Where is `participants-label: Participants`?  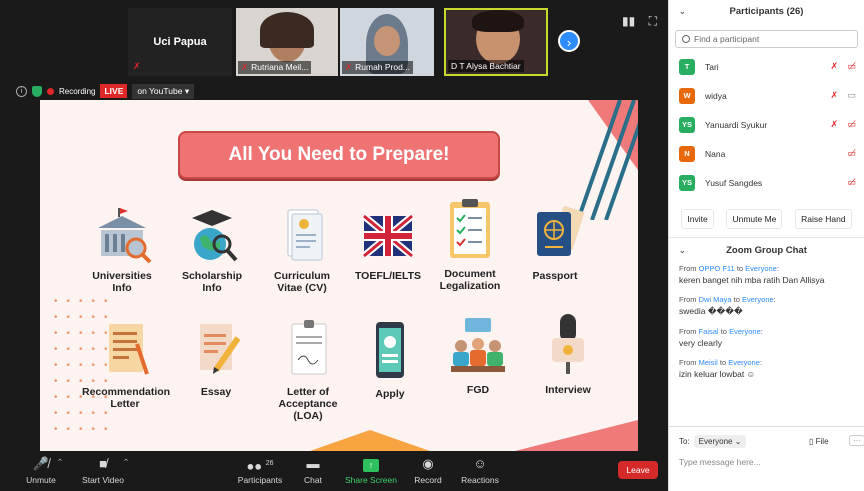
participants-label: Participants is located at coordinates (260, 480).